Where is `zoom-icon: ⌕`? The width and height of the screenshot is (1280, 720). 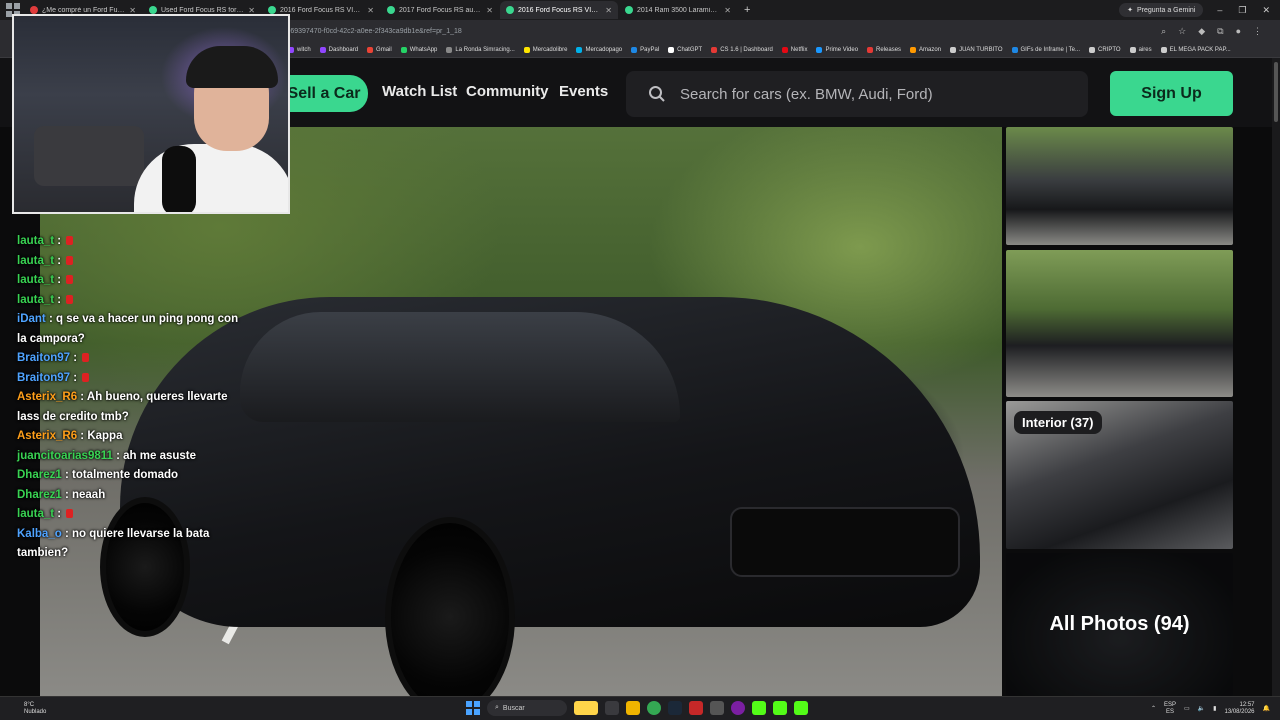
zoom-icon: ⌕ is located at coordinates (1163, 31).